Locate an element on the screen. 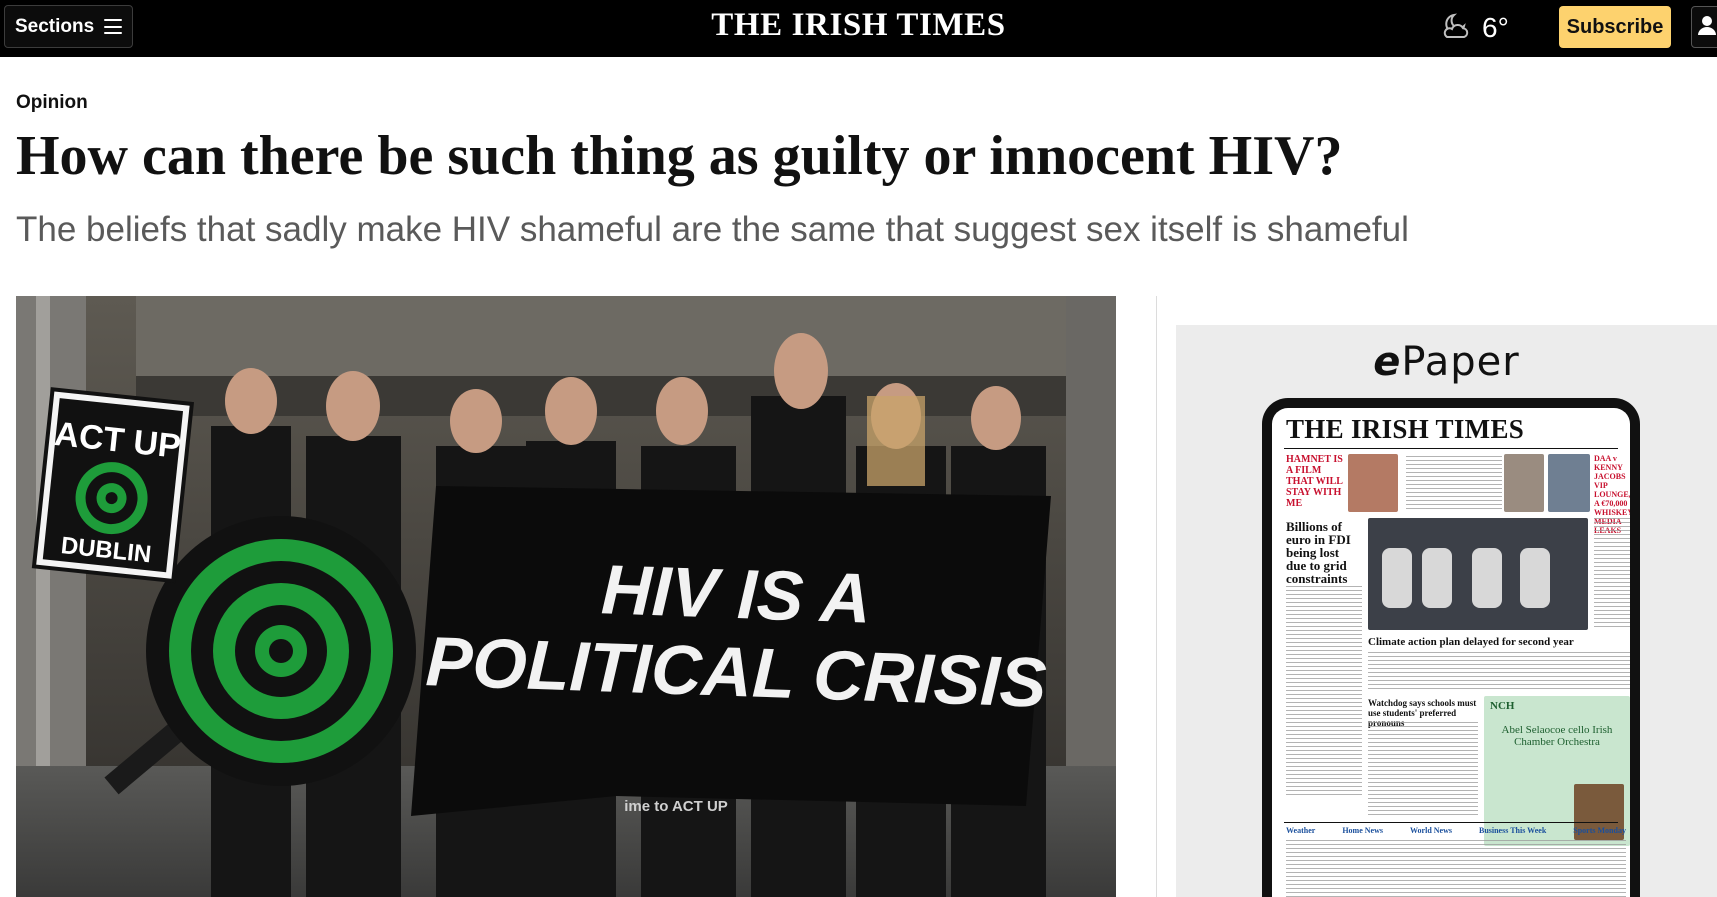 This screenshot has width=1717, height=897. banner-text-line1: HIV IS A is located at coordinates (736, 593).